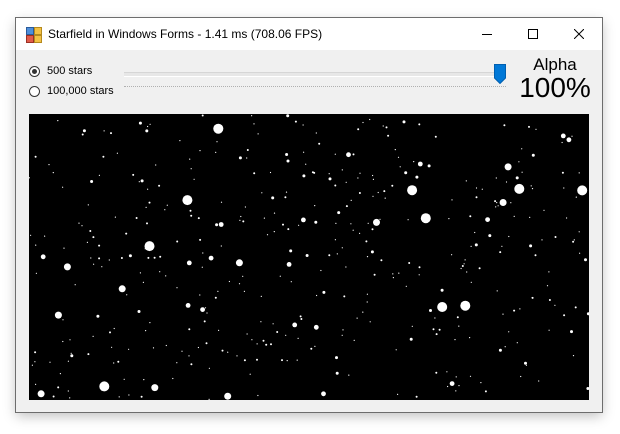 This screenshot has width=620, height=434. What do you see at coordinates (315, 79) in the screenshot?
I see `alpha-slider` at bounding box center [315, 79].